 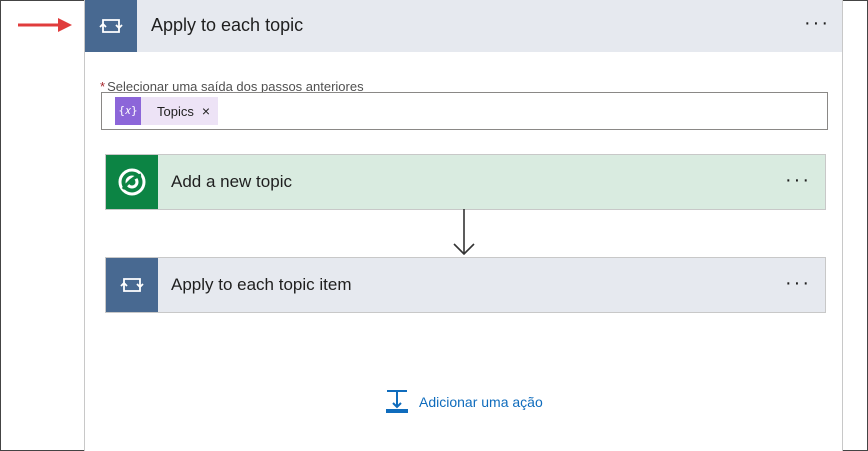 What do you see at coordinates (464, 232) in the screenshot?
I see `down-arrow-connector-icon` at bounding box center [464, 232].